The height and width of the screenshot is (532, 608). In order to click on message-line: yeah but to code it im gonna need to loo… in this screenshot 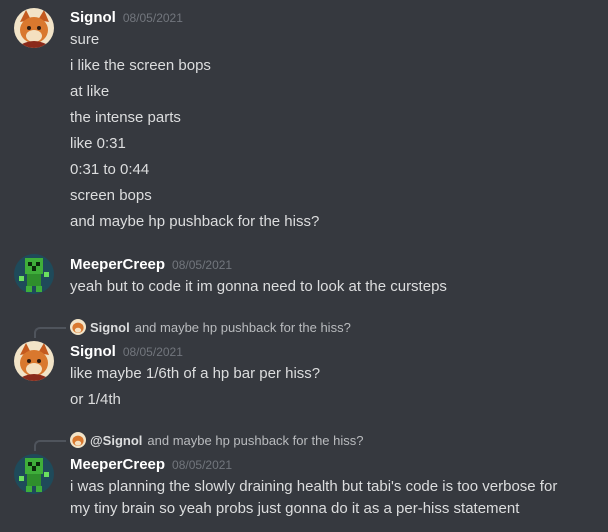, I will do `click(258, 286)`.